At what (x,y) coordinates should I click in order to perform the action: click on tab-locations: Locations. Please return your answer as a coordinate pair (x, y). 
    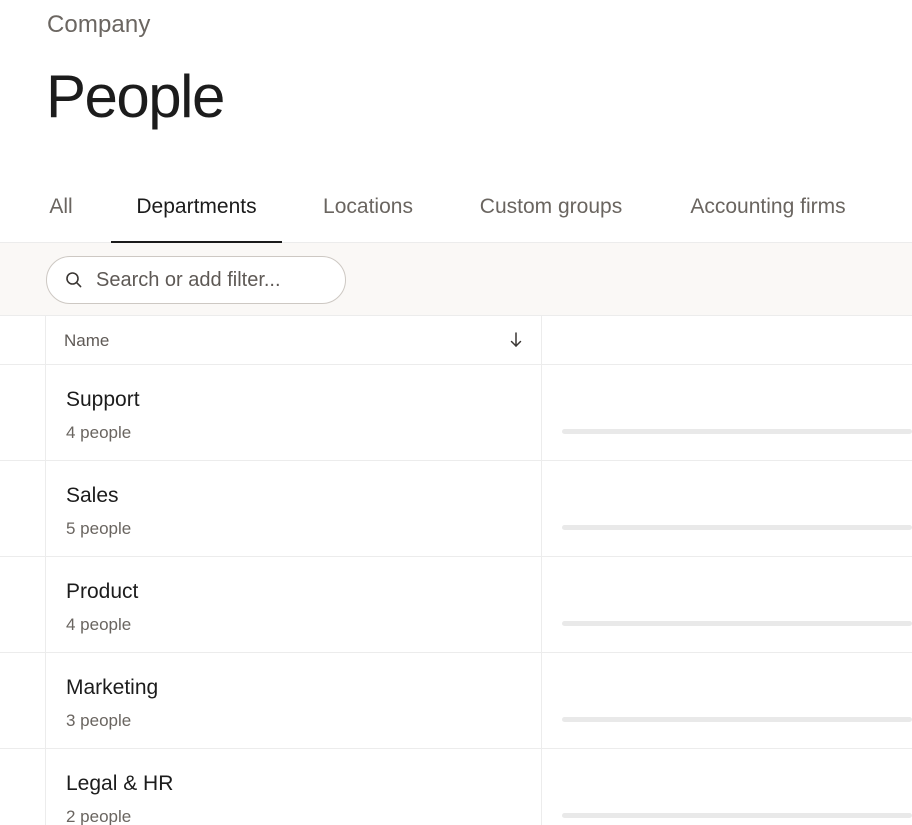
    Looking at the image, I should click on (368, 207).